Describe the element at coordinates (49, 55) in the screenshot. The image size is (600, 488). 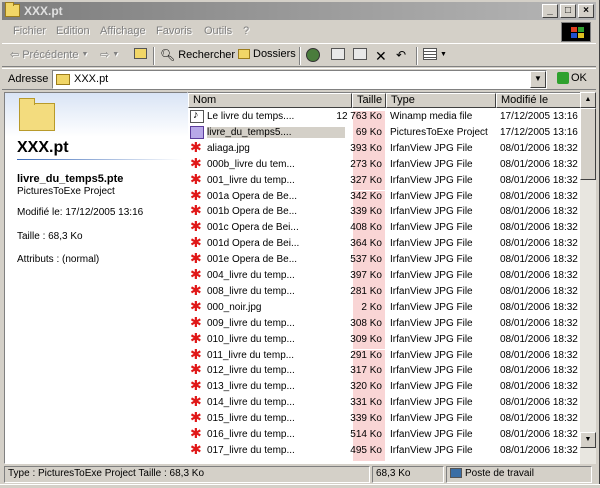
I see `back-button: ⇦ Précédente ▼` at that location.